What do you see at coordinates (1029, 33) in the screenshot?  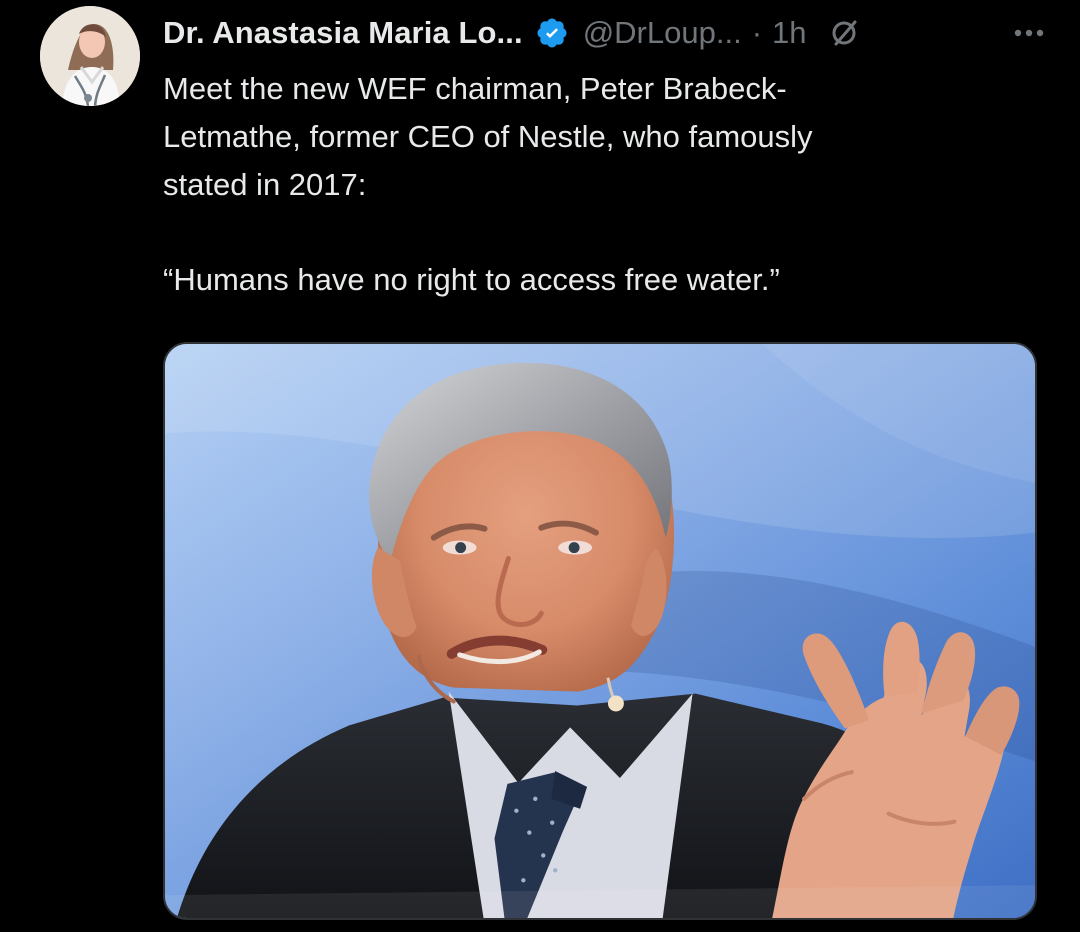 I see `more-options-icon` at bounding box center [1029, 33].